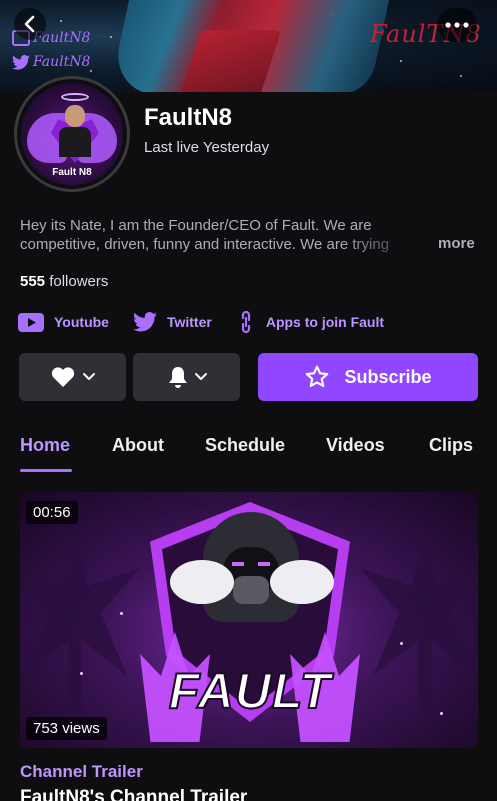 The image size is (497, 801). Describe the element at coordinates (188, 117) in the screenshot. I see `channel-name: FaultN8` at that location.